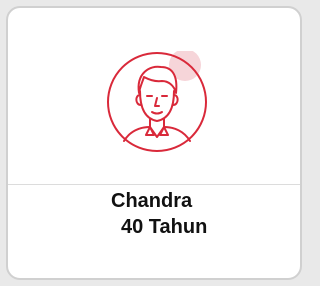 This screenshot has width=320, height=286. Describe the element at coordinates (154, 184) in the screenshot. I see `card-divider` at that location.